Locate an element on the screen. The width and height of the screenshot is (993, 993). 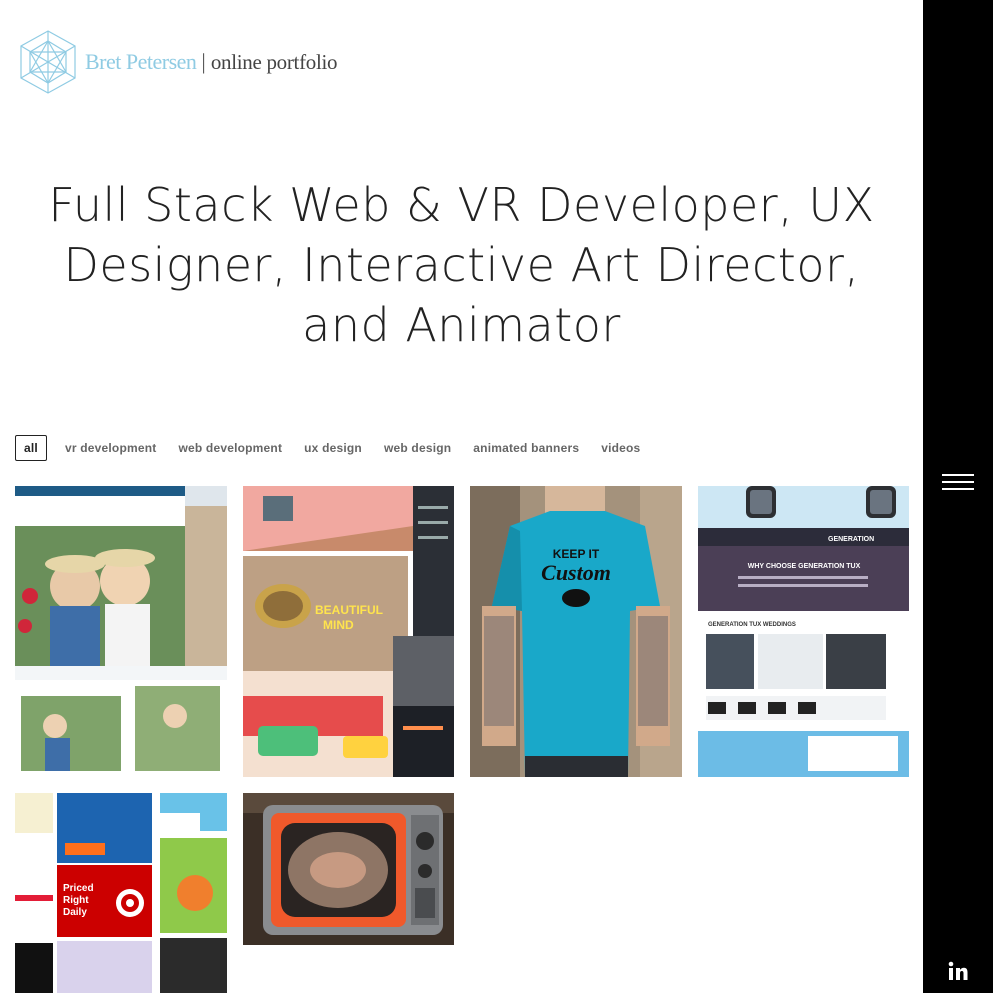
svg-text: MIND is located at coordinates (338, 625).